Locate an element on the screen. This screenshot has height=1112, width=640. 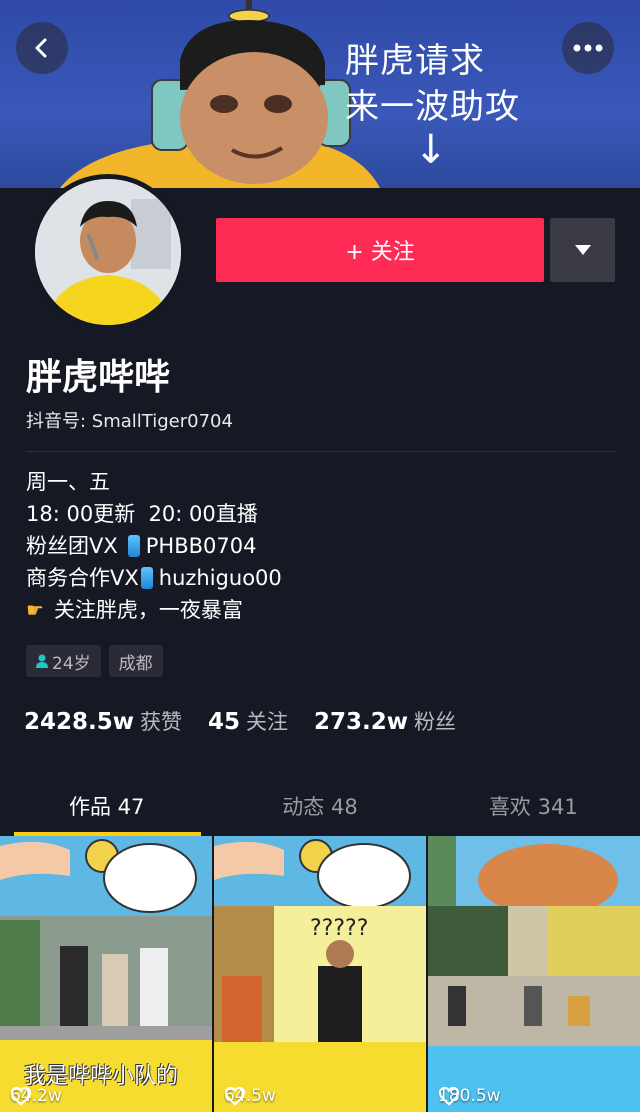
likes-label: 获赞 is located at coordinates (161, 722).